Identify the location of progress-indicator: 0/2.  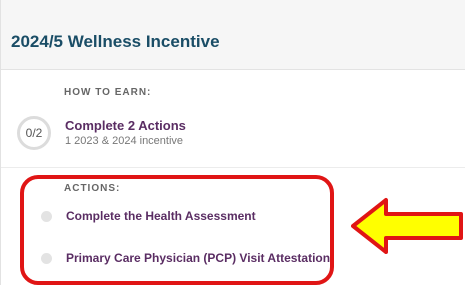
(34, 133).